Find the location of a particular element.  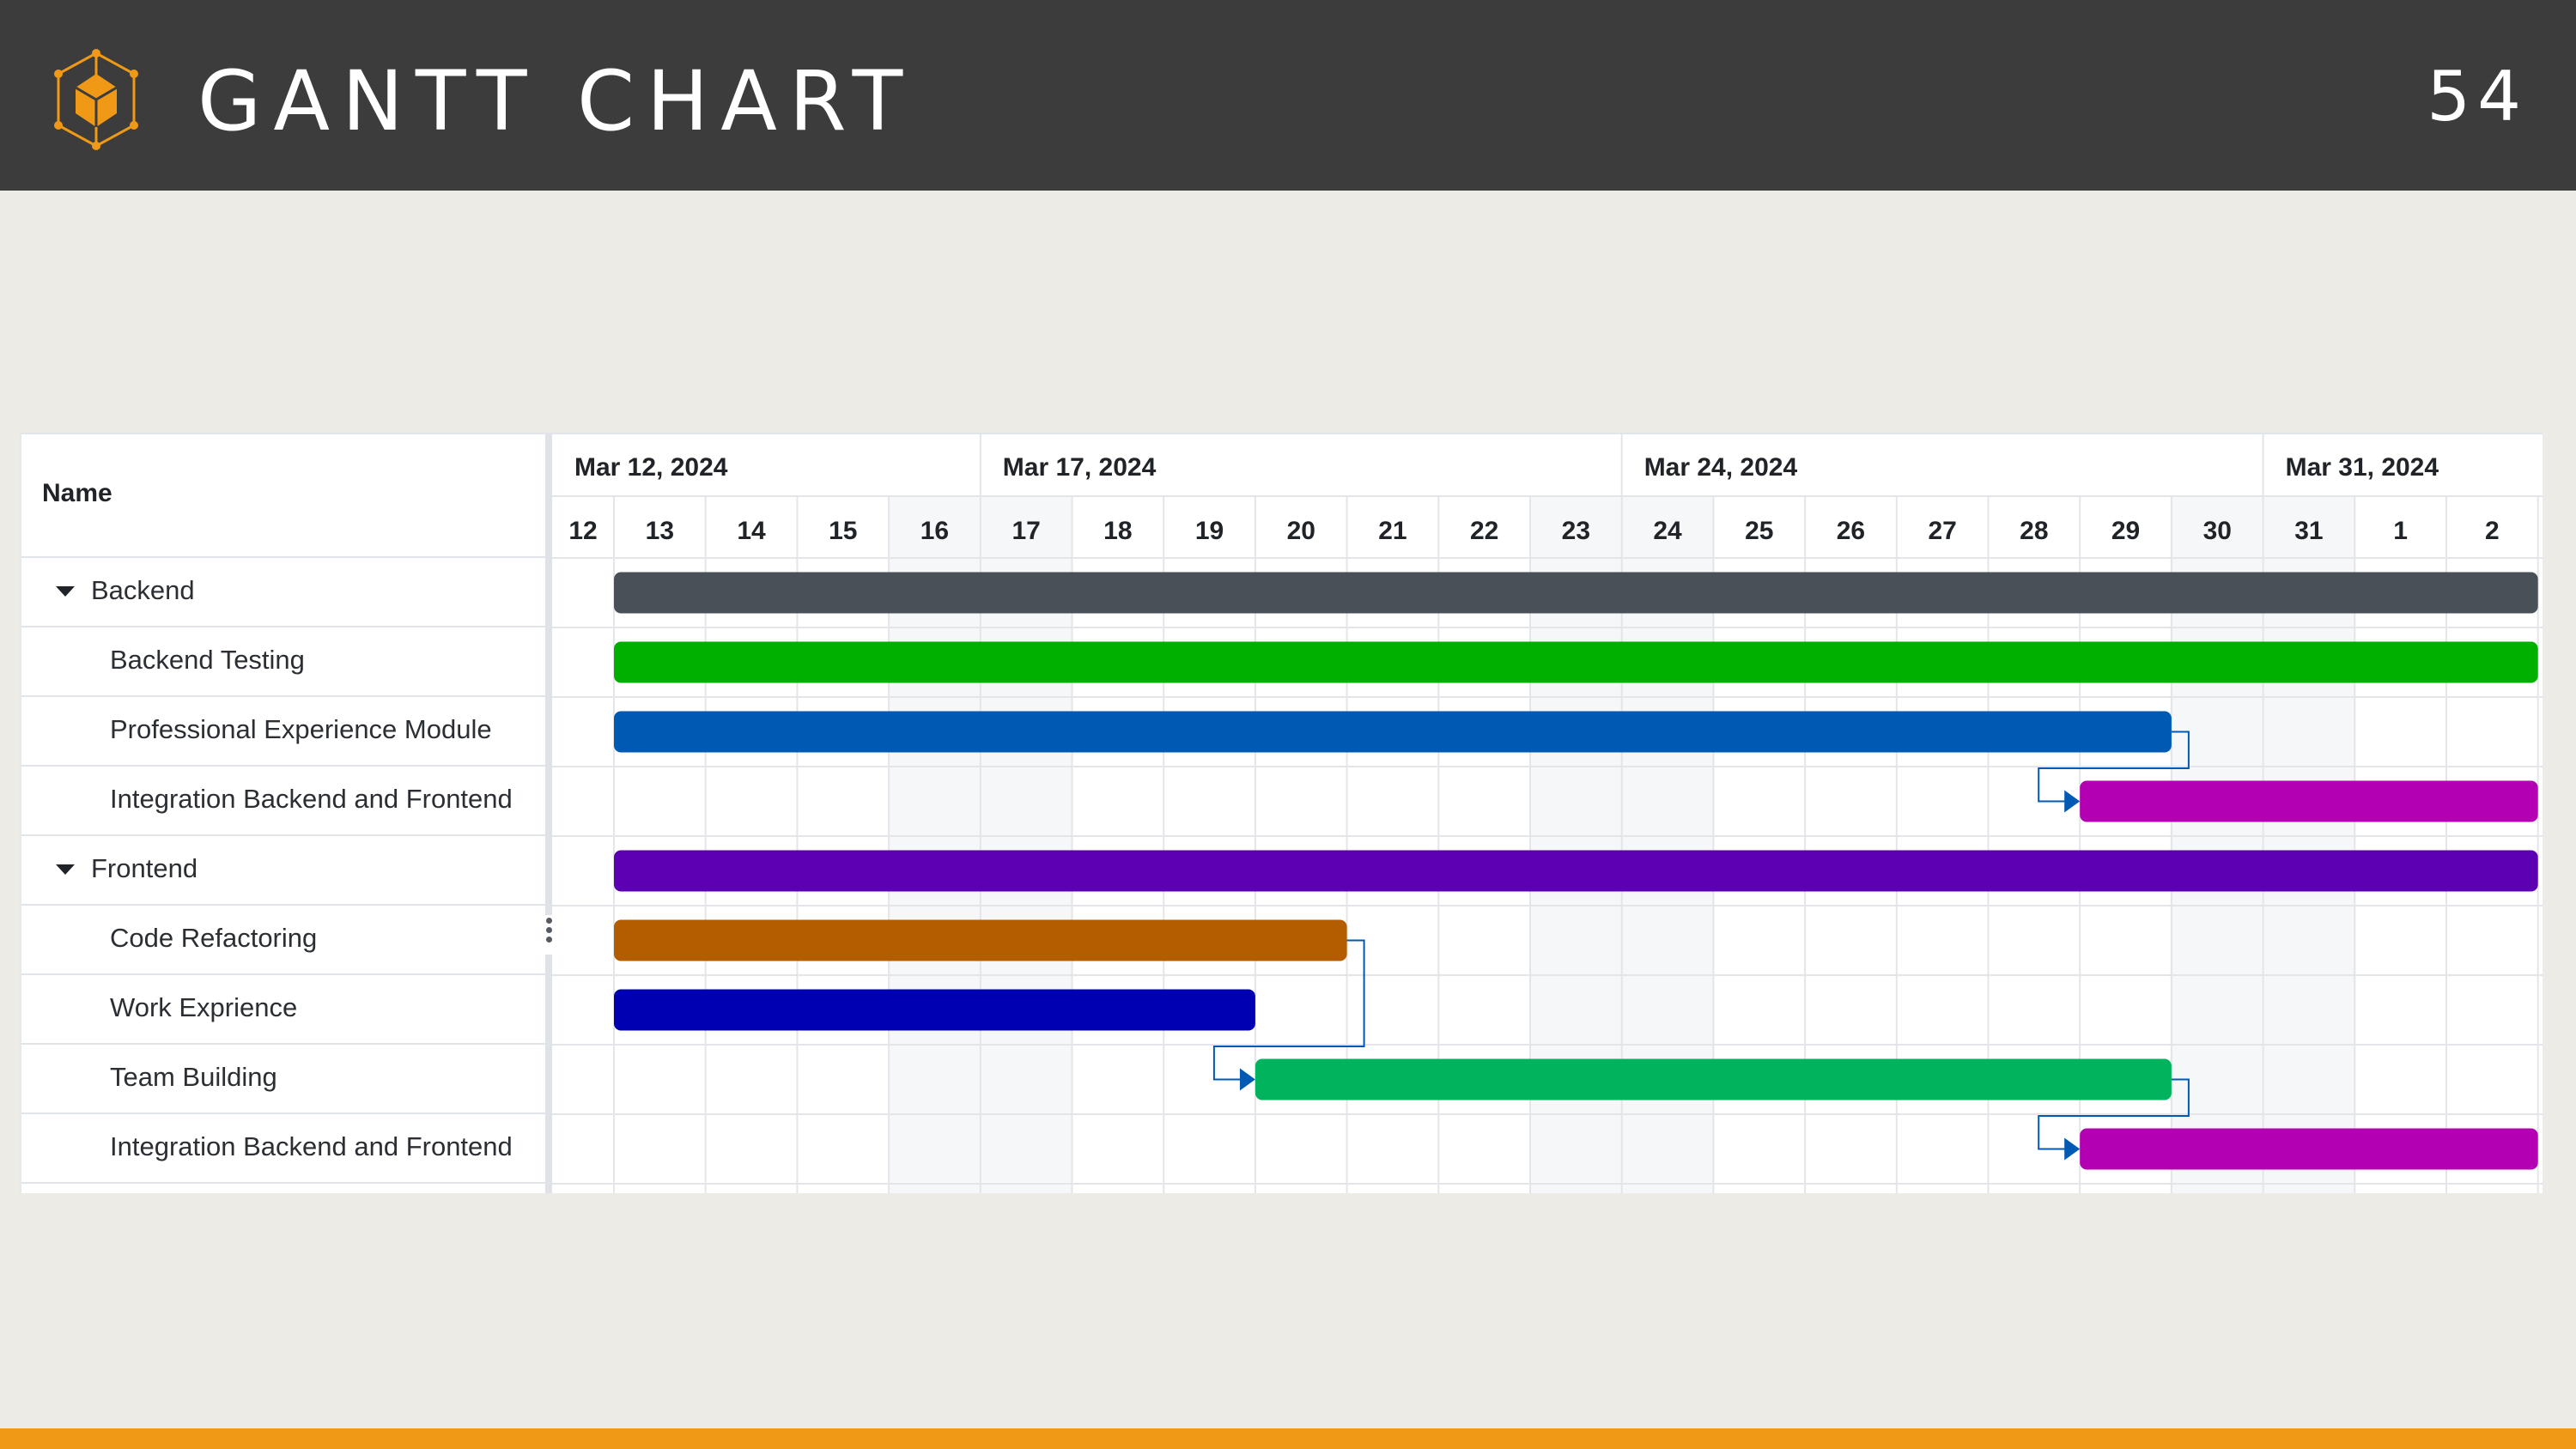

group-row: Backend is located at coordinates (284, 592).